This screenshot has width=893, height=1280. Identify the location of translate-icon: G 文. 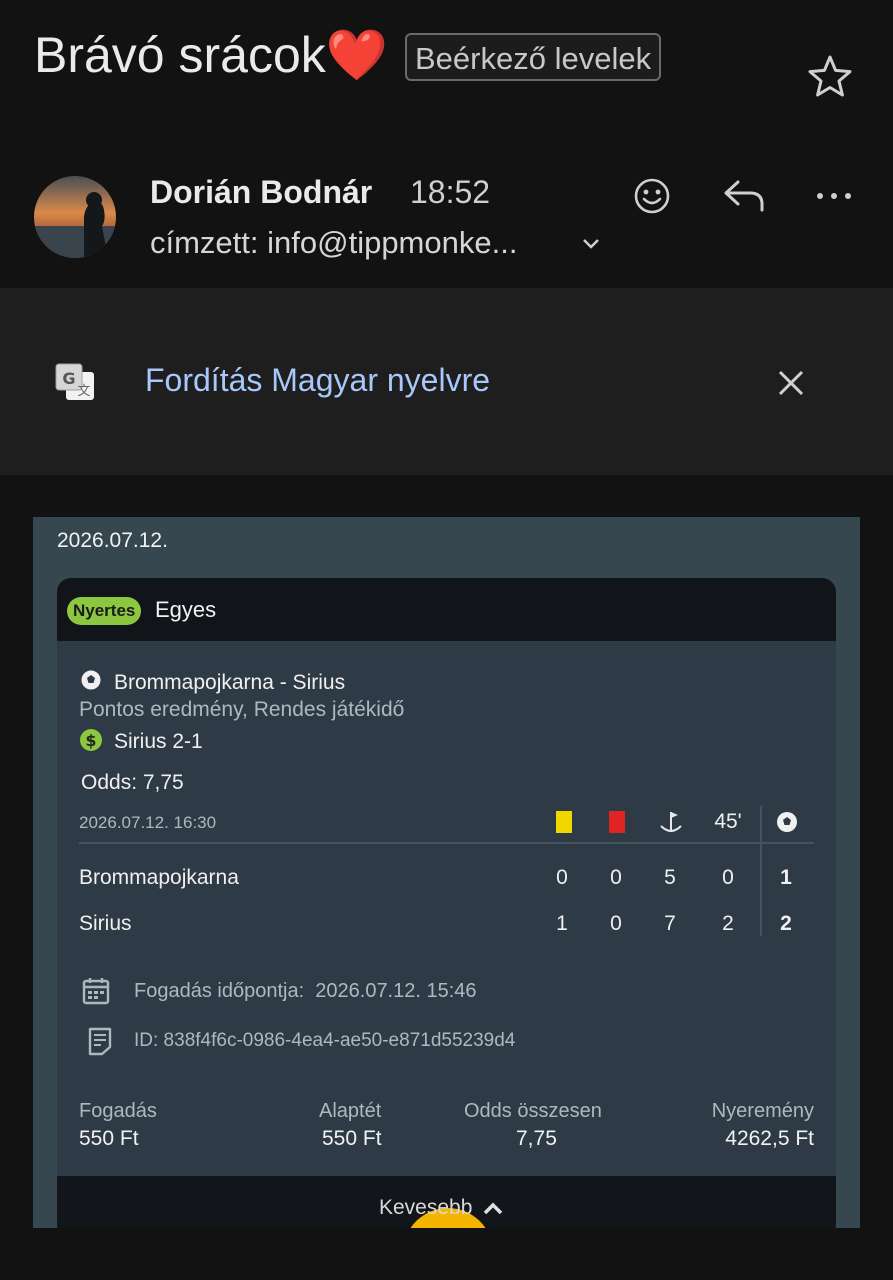
(75, 382).